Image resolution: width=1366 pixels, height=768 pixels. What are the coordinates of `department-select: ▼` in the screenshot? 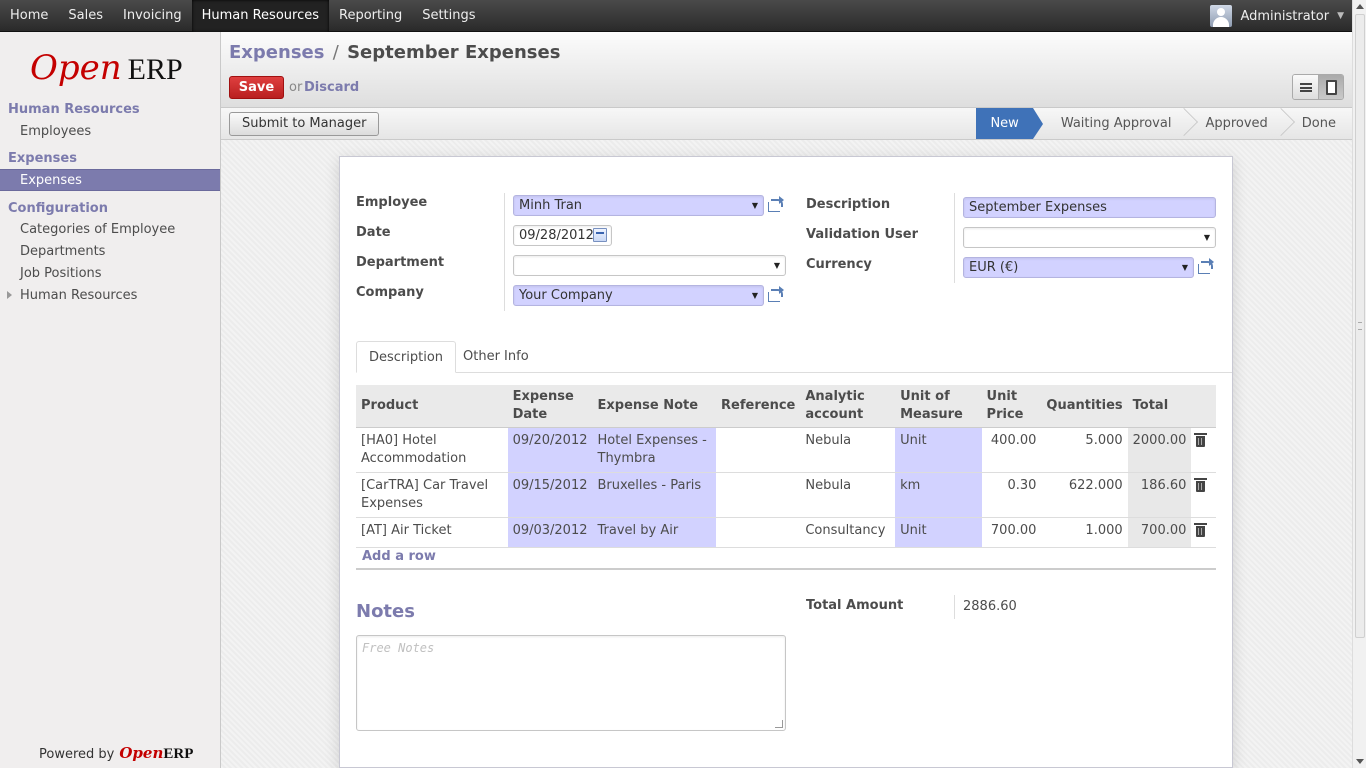 It's located at (649, 265).